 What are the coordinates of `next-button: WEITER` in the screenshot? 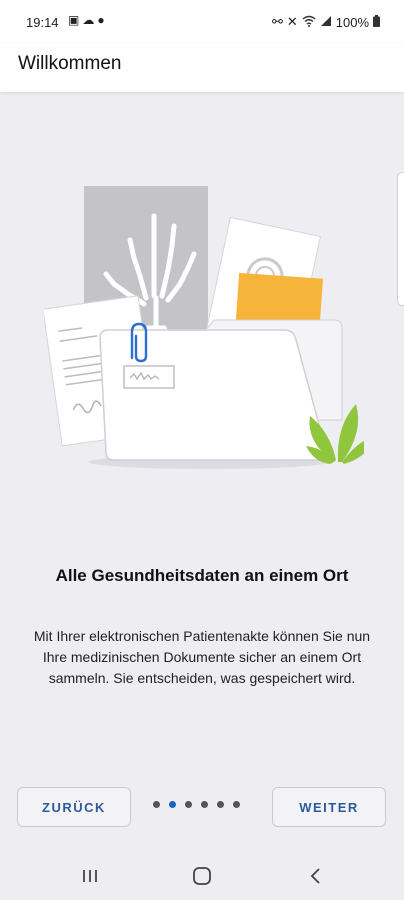 It's located at (329, 807).